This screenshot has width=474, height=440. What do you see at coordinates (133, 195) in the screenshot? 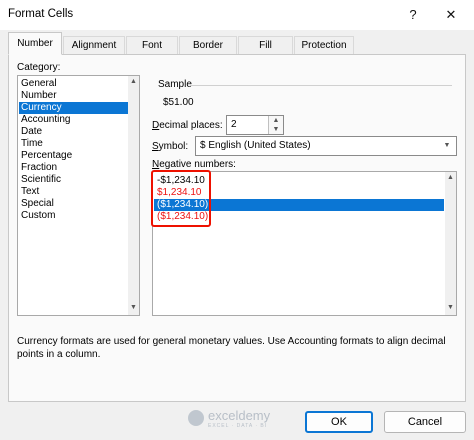
I see `category-scrollbar: ▲ ▼` at bounding box center [133, 195].